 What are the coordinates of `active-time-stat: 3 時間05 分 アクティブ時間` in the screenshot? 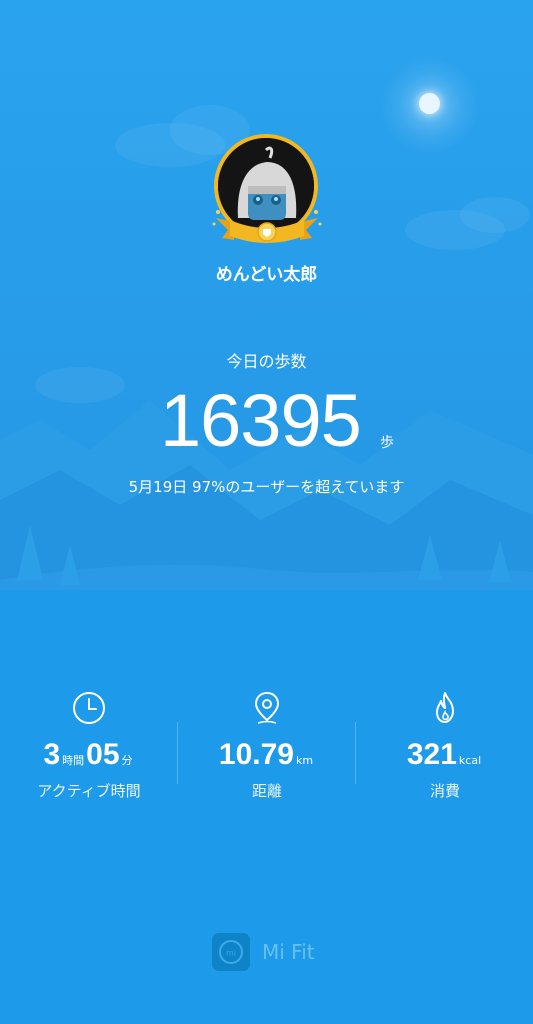 It's located at (89, 745).